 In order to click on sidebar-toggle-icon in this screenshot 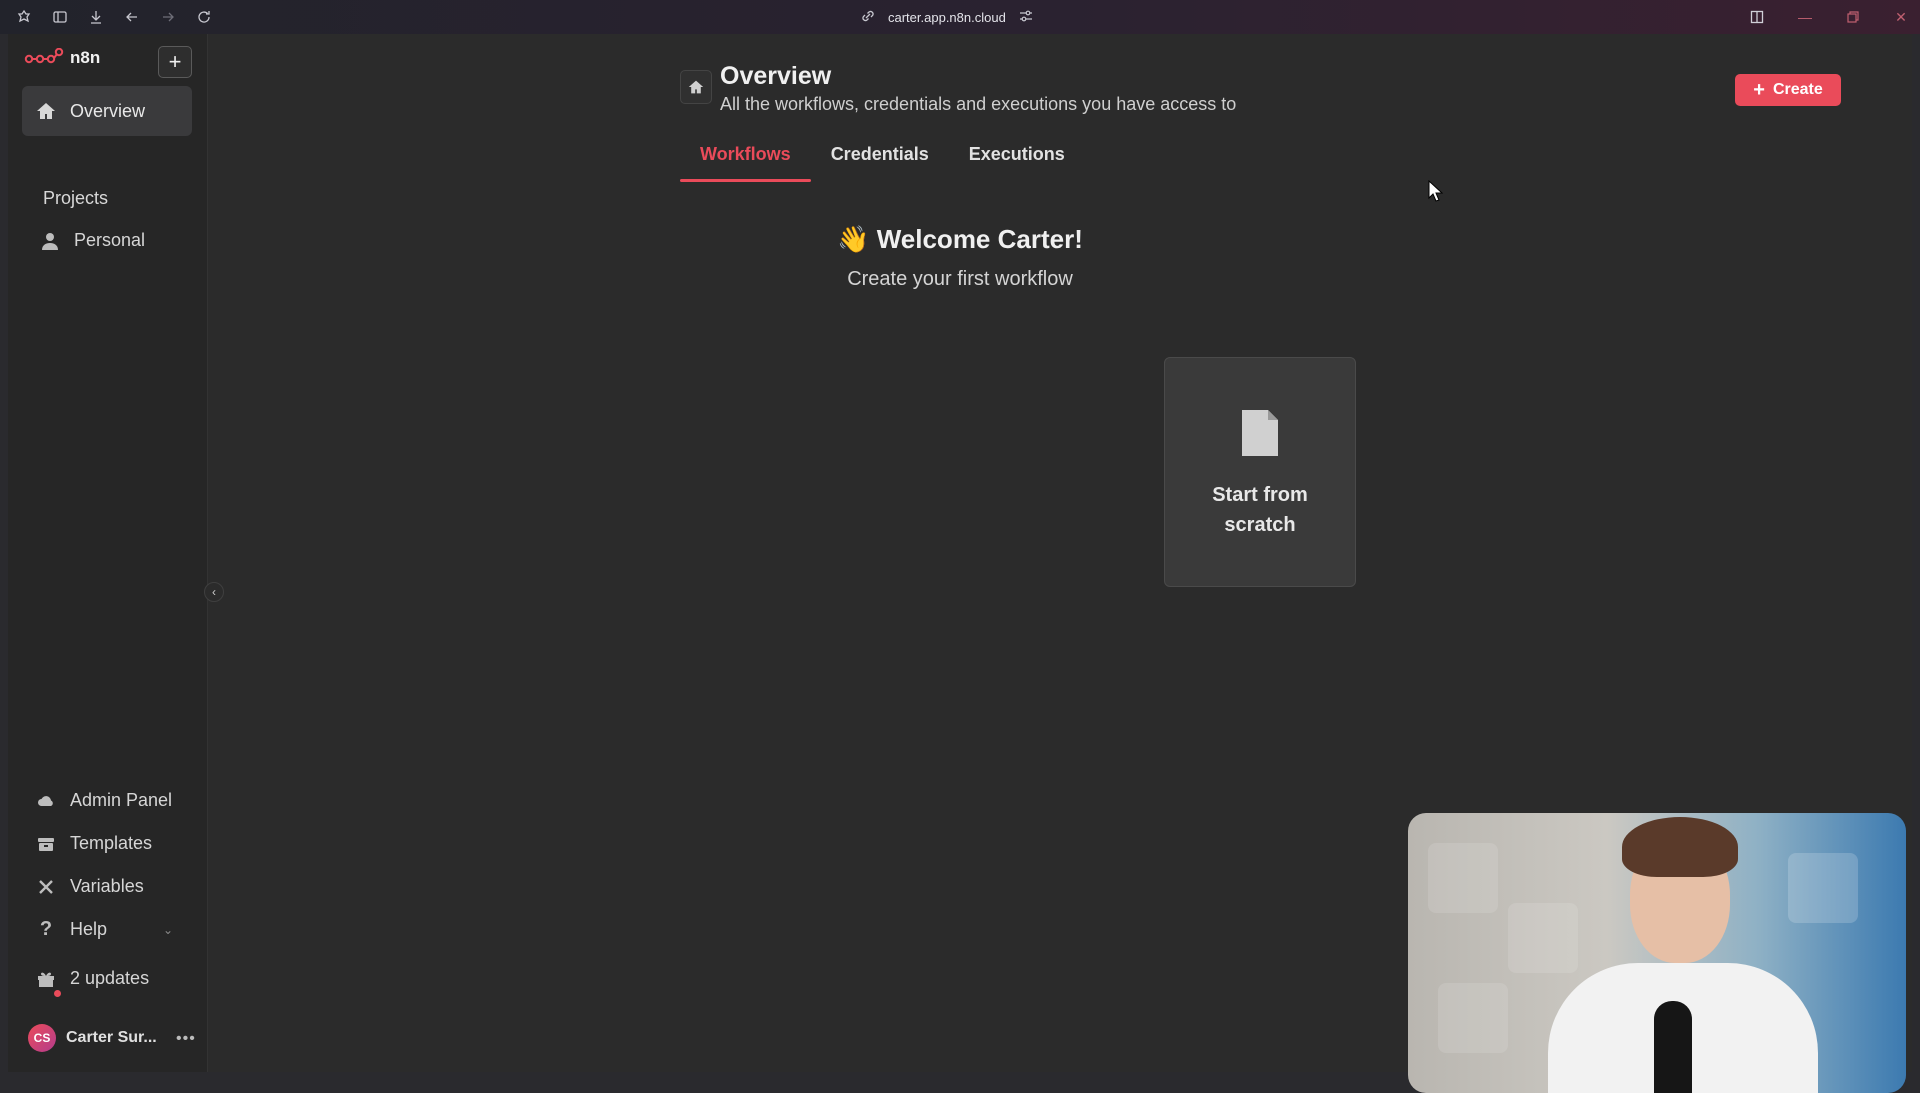, I will do `click(60, 17)`.